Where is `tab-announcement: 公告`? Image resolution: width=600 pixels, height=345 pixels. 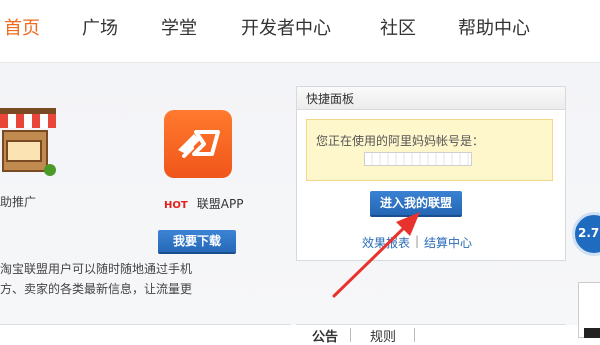 tab-announcement: 公告 is located at coordinates (325, 335).